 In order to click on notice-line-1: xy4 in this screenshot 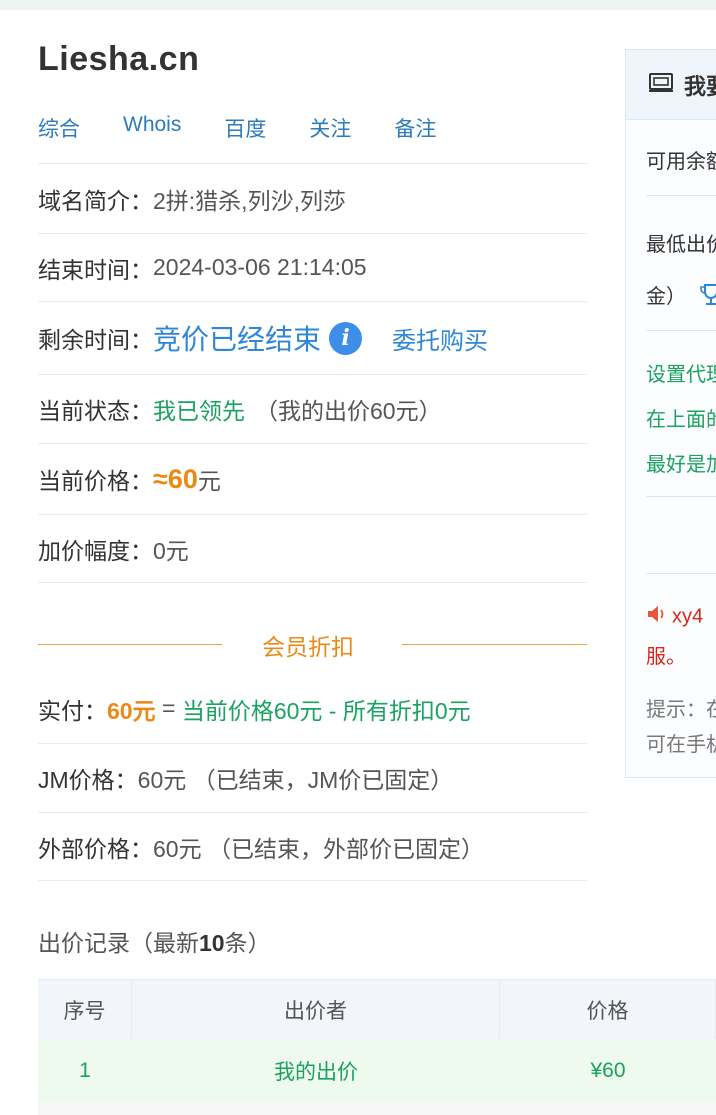, I will do `click(674, 617)`.